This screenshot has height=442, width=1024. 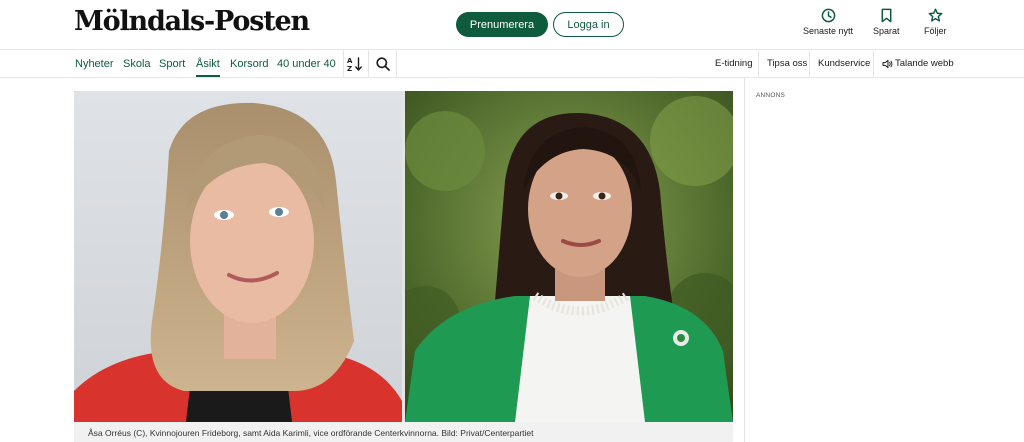 What do you see at coordinates (172, 64) in the screenshot?
I see `nav-item-sport: Sport` at bounding box center [172, 64].